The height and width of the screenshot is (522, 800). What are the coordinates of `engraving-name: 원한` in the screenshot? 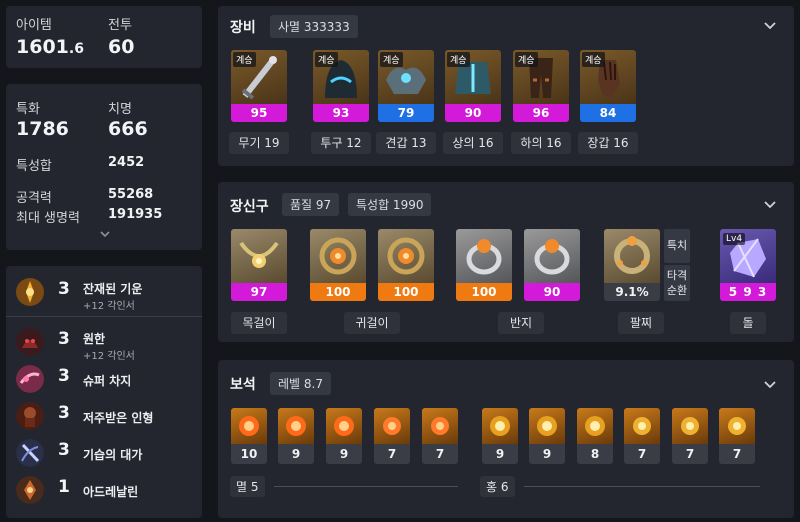 It's located at (94, 339).